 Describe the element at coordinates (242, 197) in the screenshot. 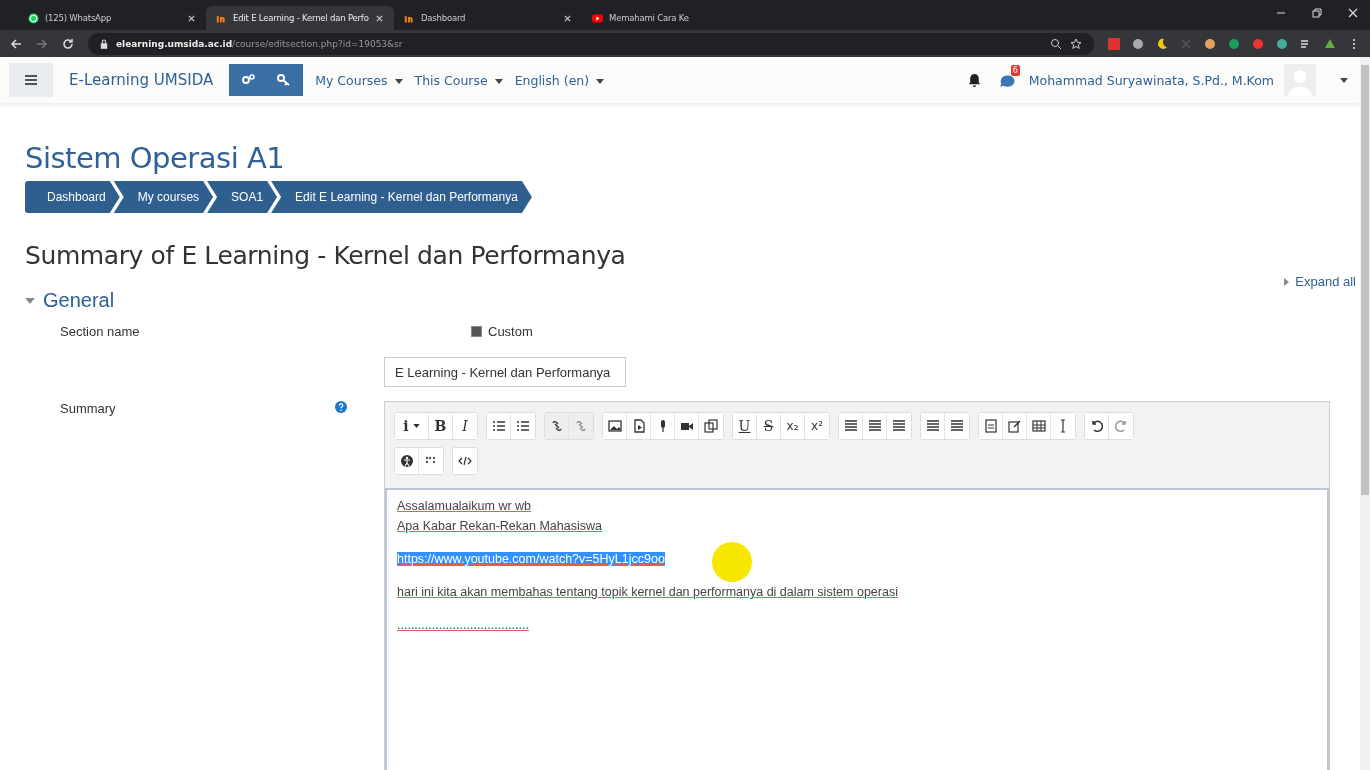

I see `breadcrumb: SOA1` at that location.